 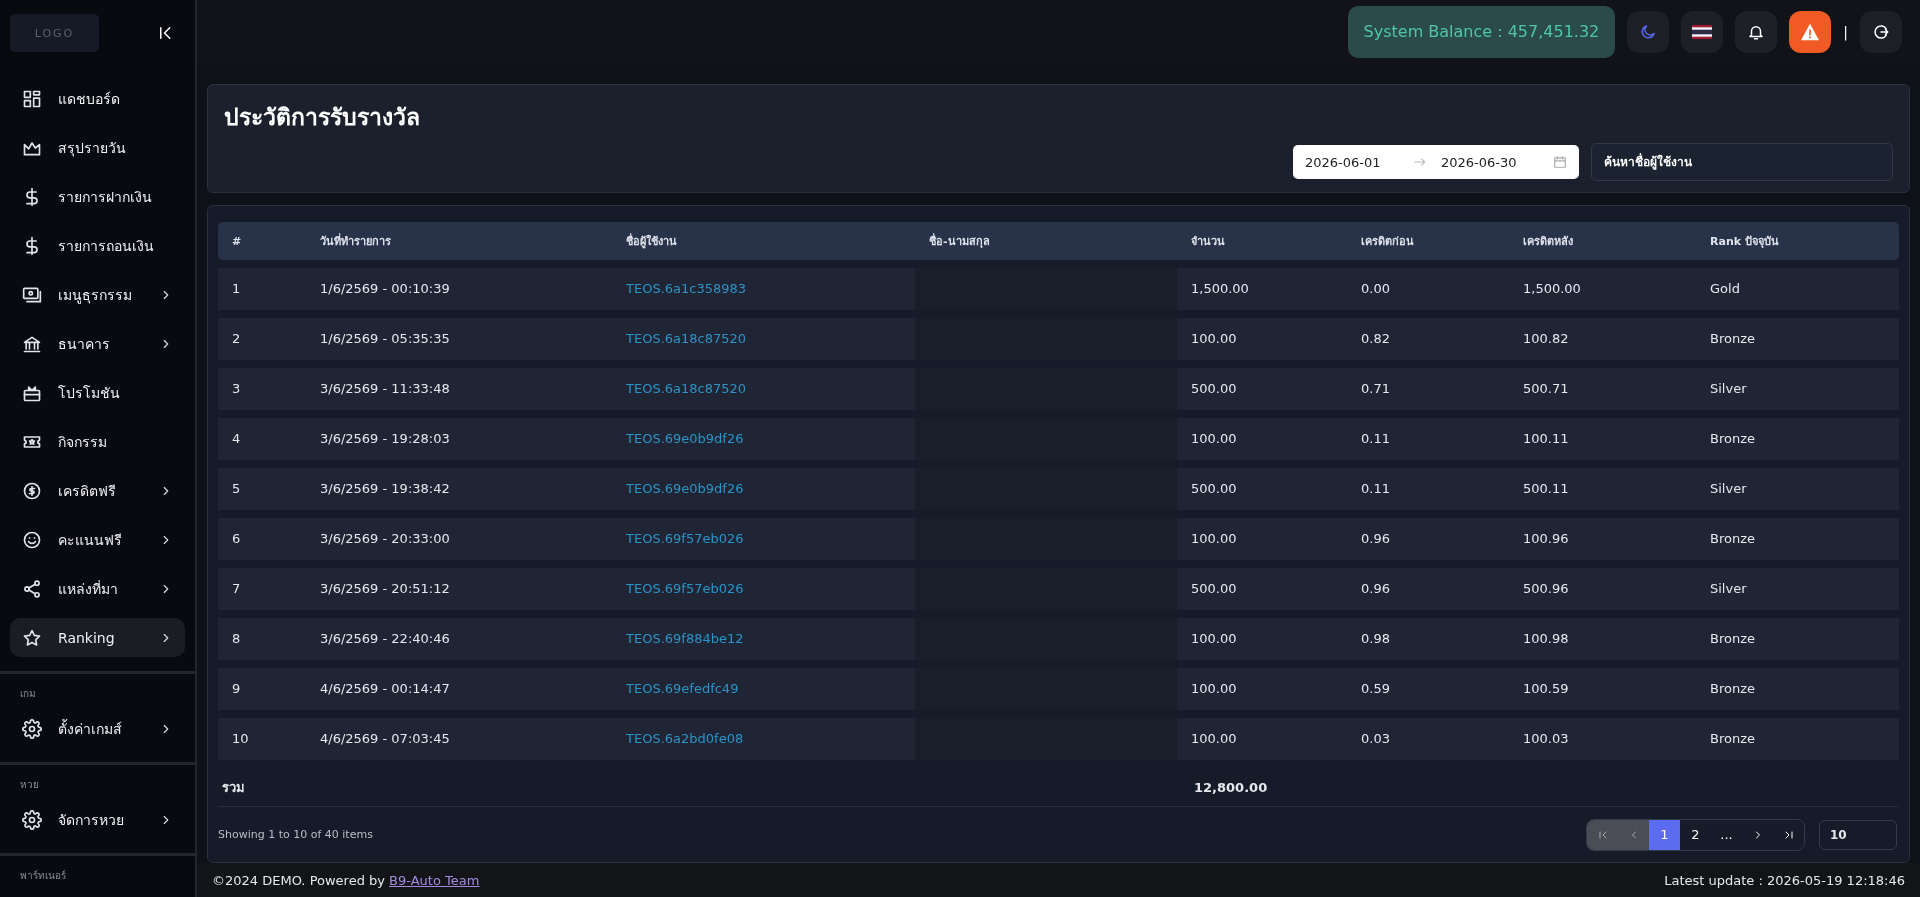 I want to click on nav-item: Ranking, so click(x=97, y=637).